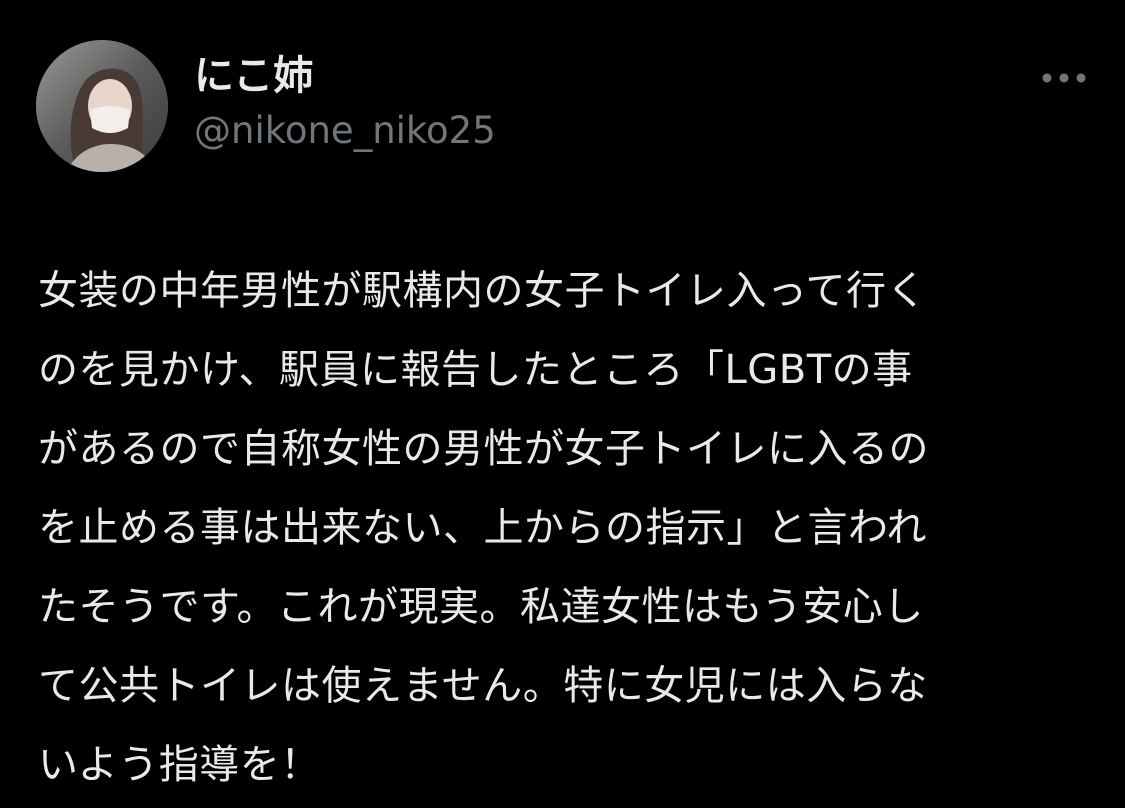 The height and width of the screenshot is (808, 1125). Describe the element at coordinates (475, 370) in the screenshot. I see `tweet-text-line: のを見かけ、駅員に報告したところ「LGBTの事` at that location.